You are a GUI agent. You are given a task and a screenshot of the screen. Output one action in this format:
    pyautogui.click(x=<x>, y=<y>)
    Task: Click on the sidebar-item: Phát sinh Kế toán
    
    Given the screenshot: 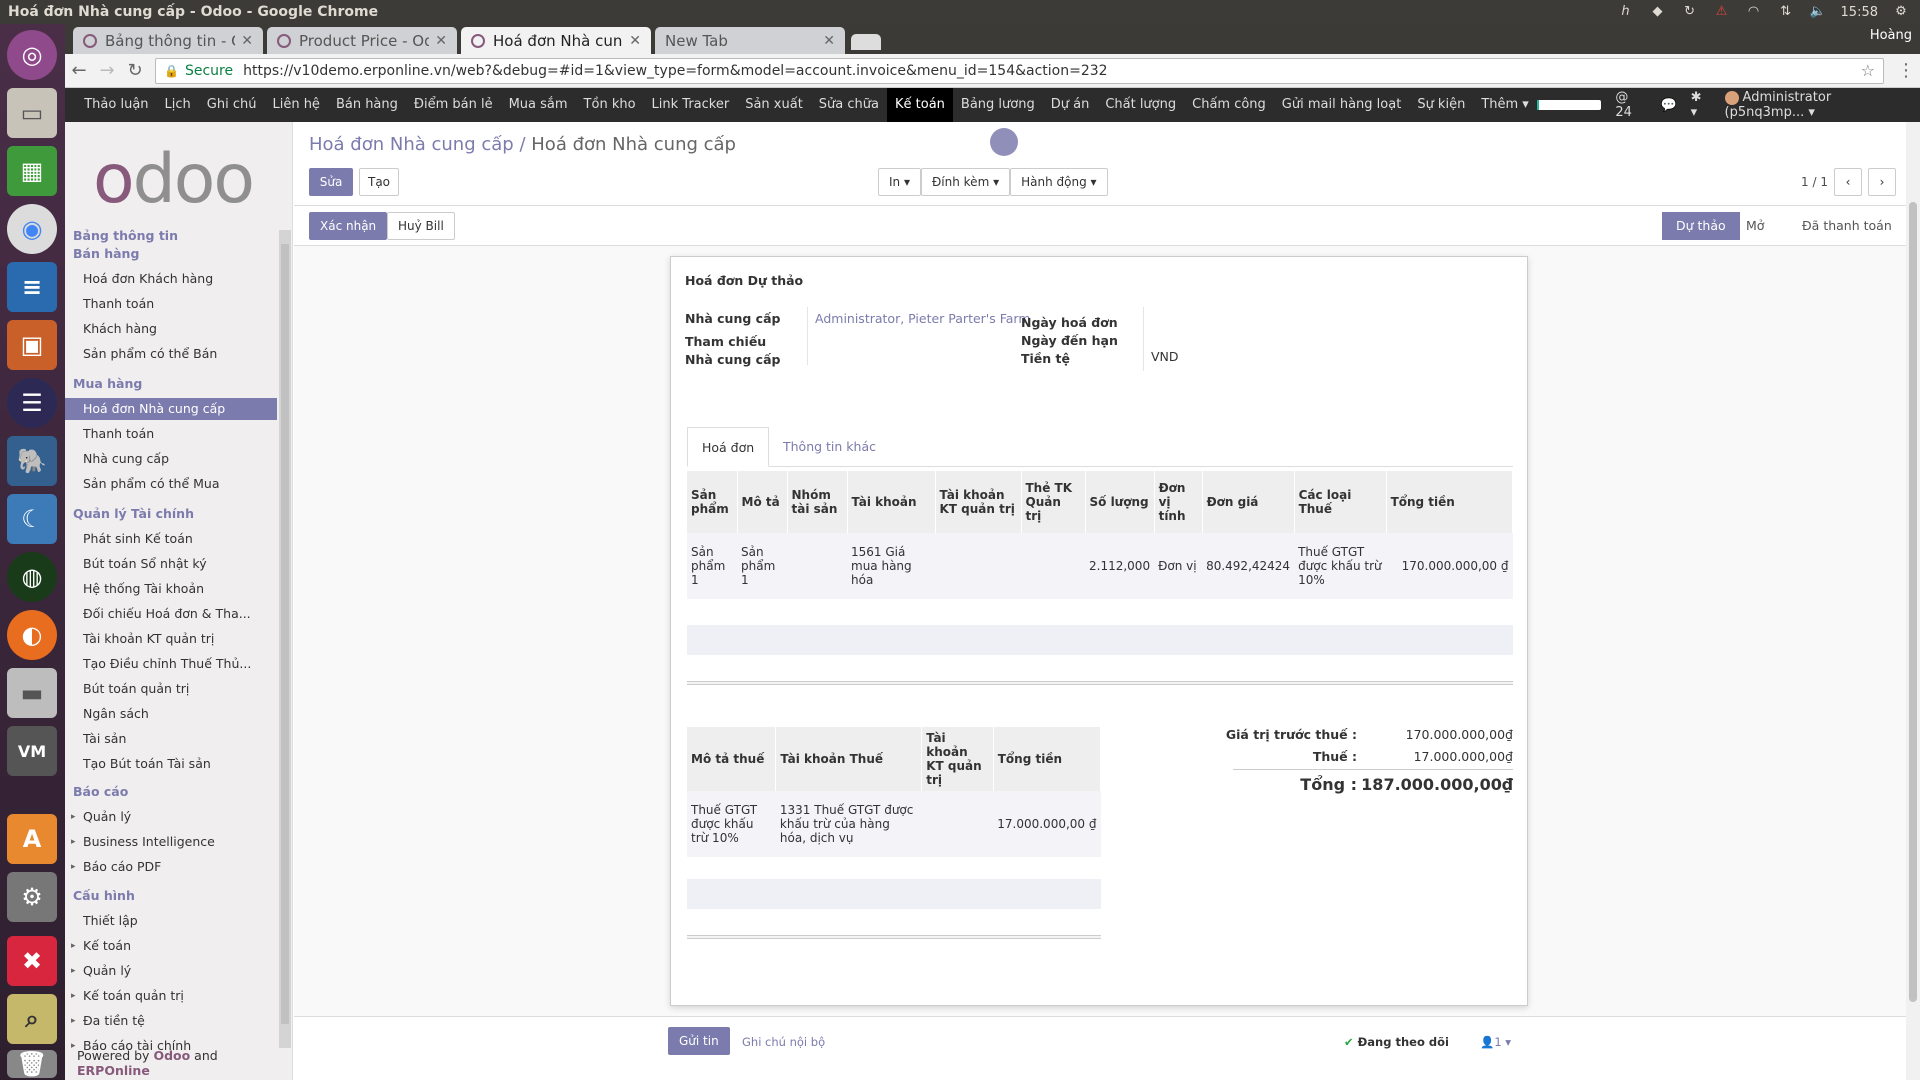 What is the action you would take?
    pyautogui.click(x=171, y=539)
    